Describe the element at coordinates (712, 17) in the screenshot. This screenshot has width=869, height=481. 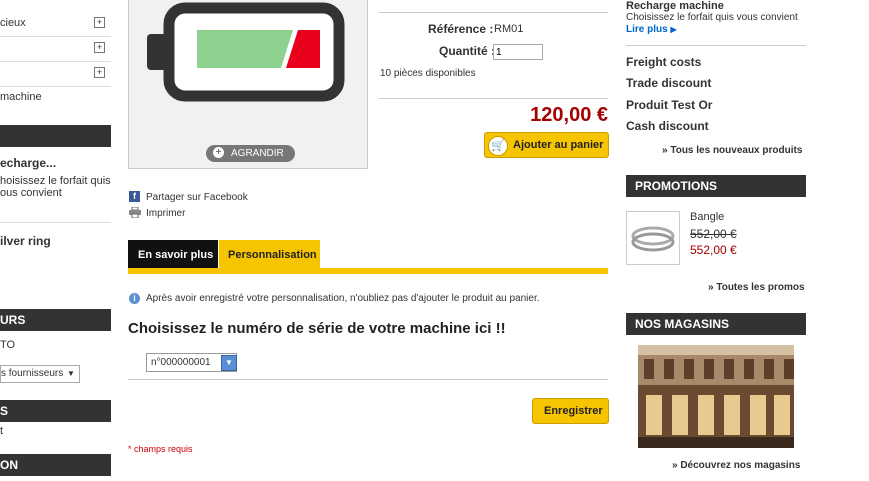
I see `recharge-desc: Choisissez le forfait quis vous convient` at that location.